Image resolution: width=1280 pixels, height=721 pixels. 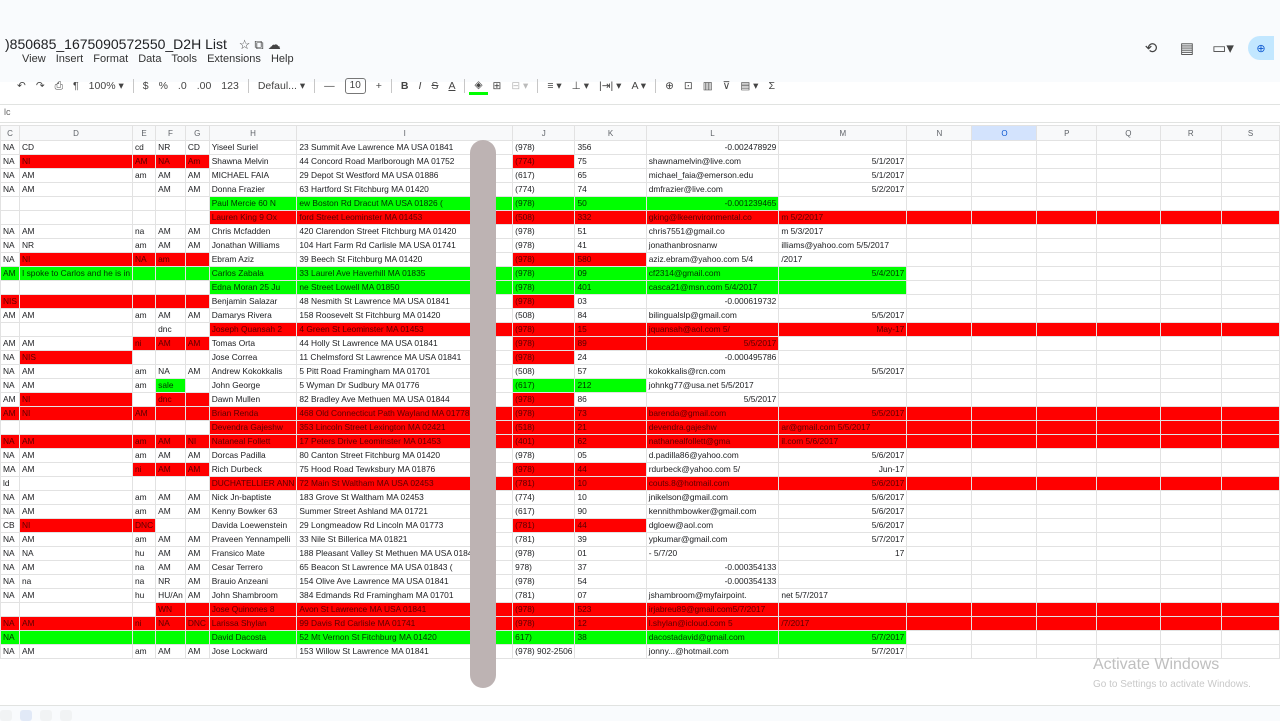 I want to click on cell-m: /7/2017, so click(x=843, y=623).